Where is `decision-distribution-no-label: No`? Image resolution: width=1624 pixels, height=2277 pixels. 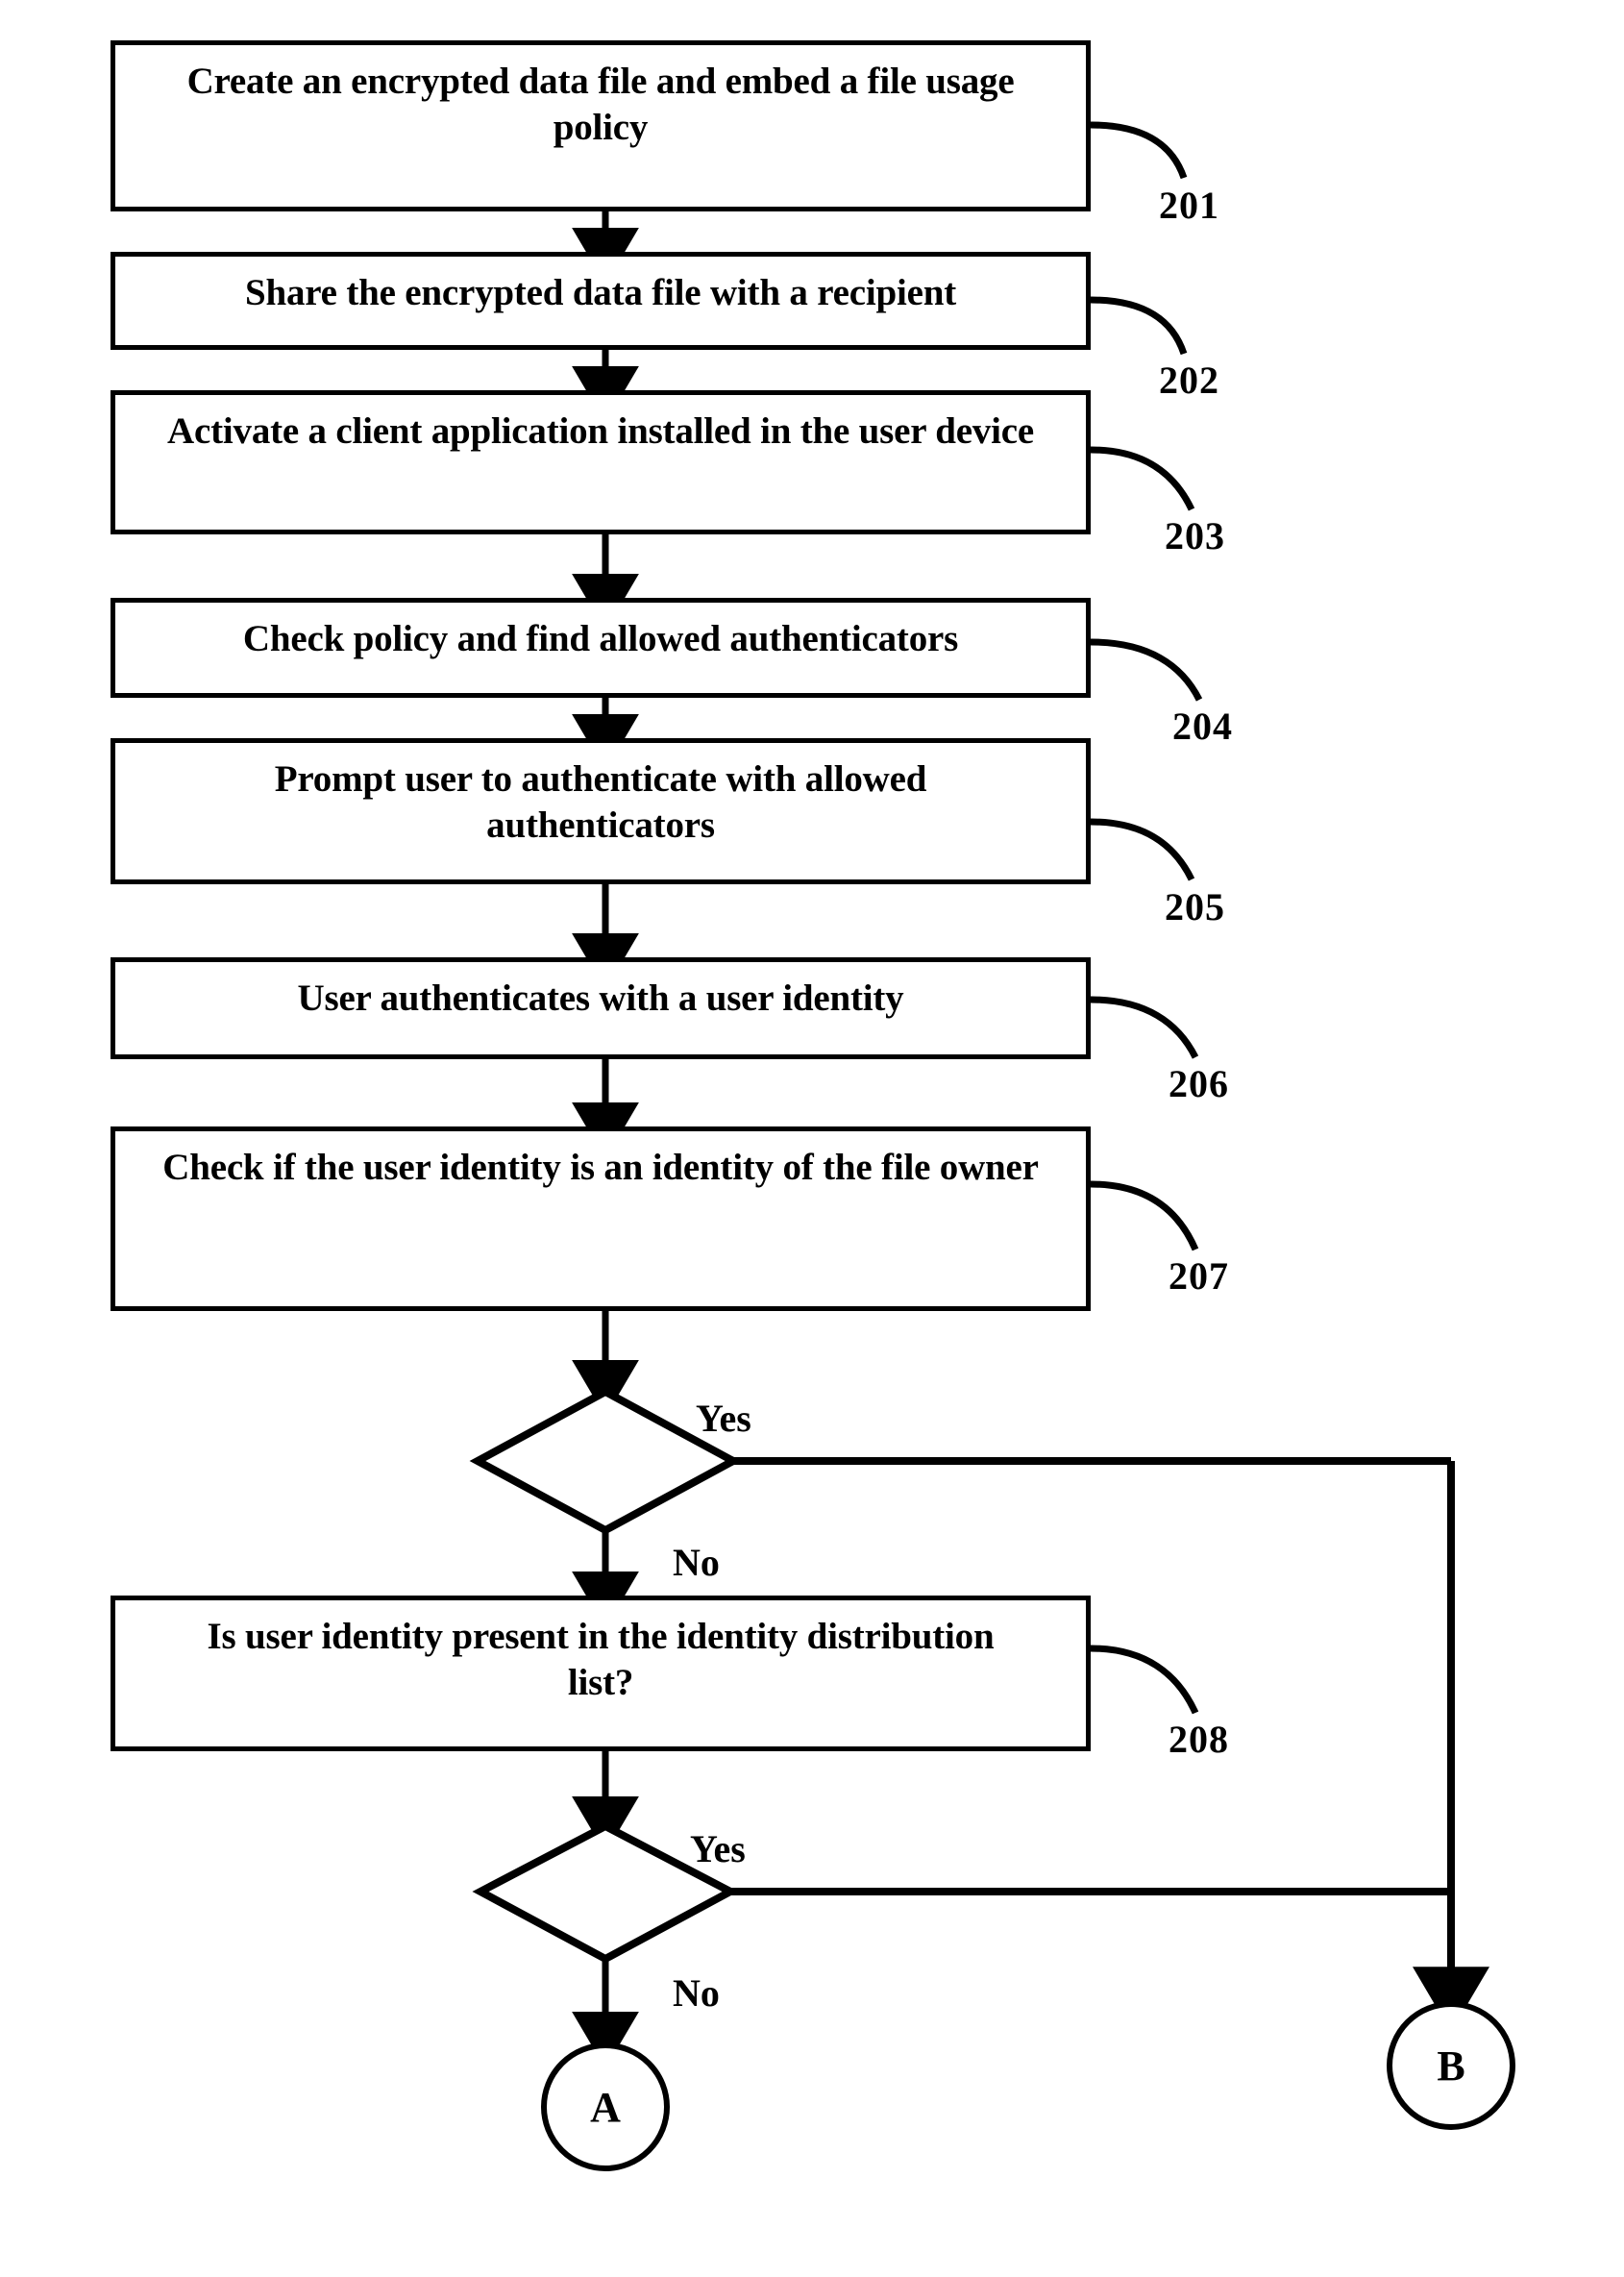
decision-distribution-no-label: No is located at coordinates (696, 1993).